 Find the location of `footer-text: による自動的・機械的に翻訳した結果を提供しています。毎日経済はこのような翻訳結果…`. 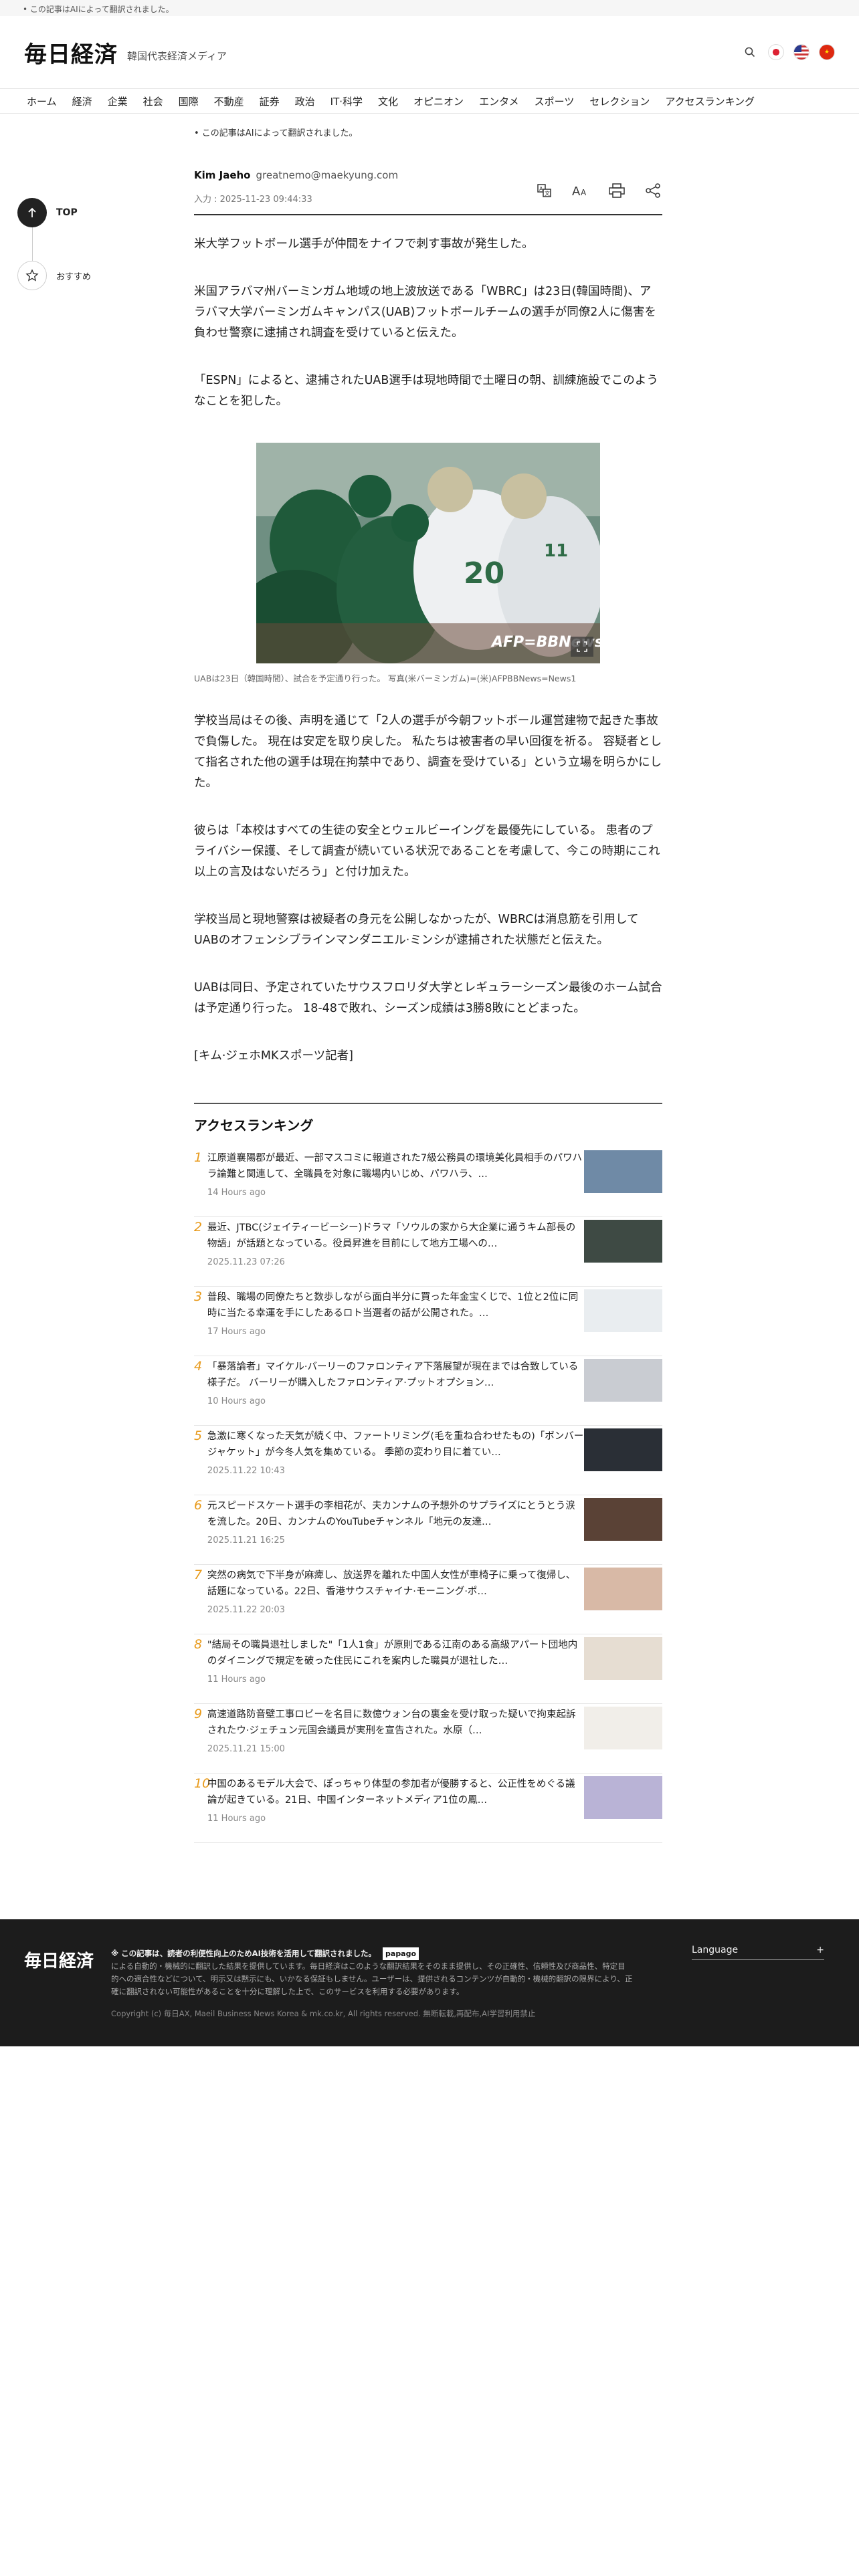

footer-text: による自動的・機械的に翻訳した結果を提供しています。毎日経済はこのような翻訳結果… is located at coordinates (372, 1979).